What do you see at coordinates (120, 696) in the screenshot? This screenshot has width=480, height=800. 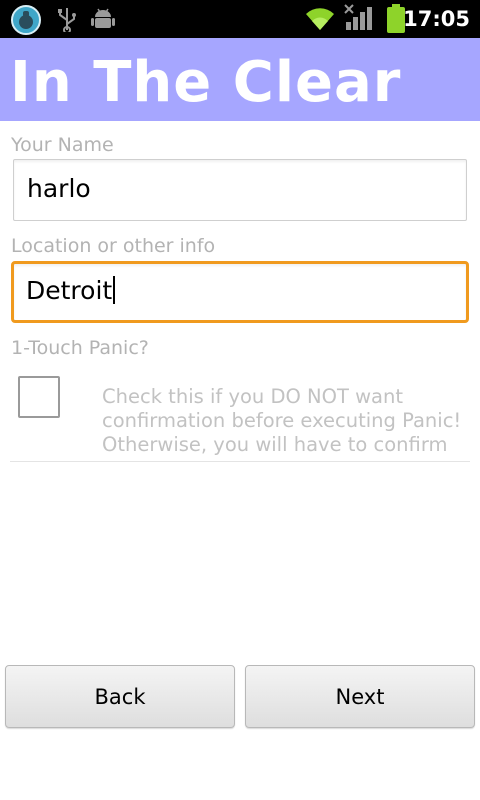 I see `back-button: Back` at bounding box center [120, 696].